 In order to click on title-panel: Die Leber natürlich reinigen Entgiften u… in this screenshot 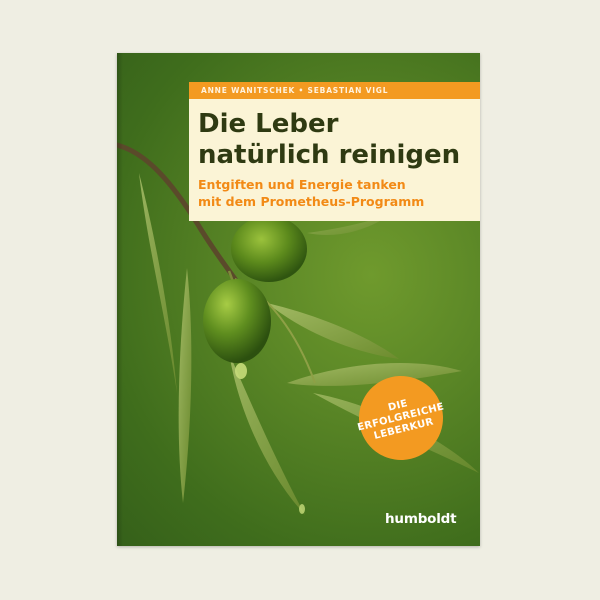, I will do `click(334, 160)`.